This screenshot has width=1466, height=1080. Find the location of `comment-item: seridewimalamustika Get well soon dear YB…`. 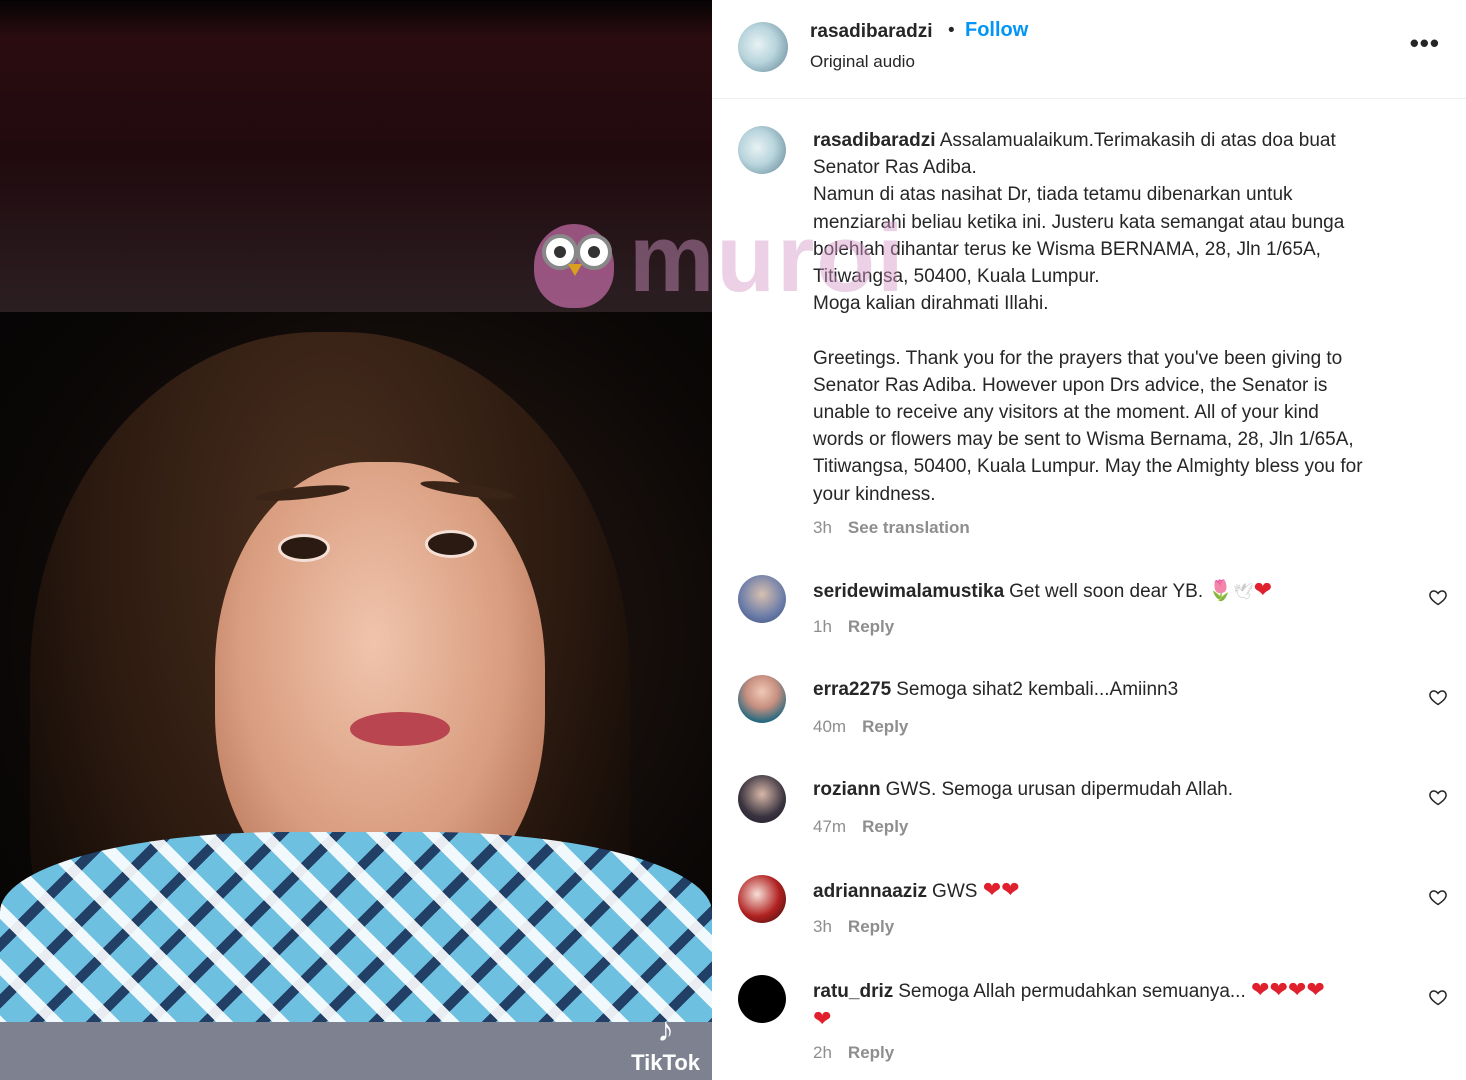

comment-item: seridewimalamustika Get well soon dear YB… is located at coordinates (1089, 620).